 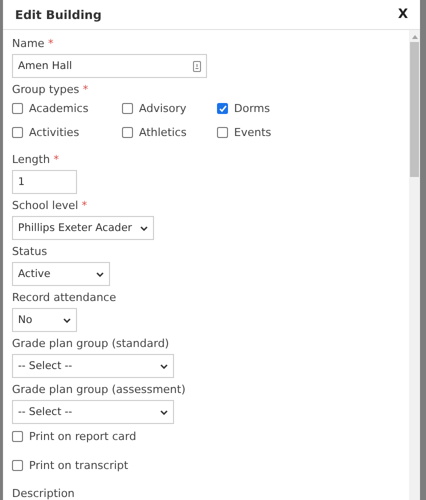 I want to click on text-field: Amen Hall, so click(x=109, y=66).